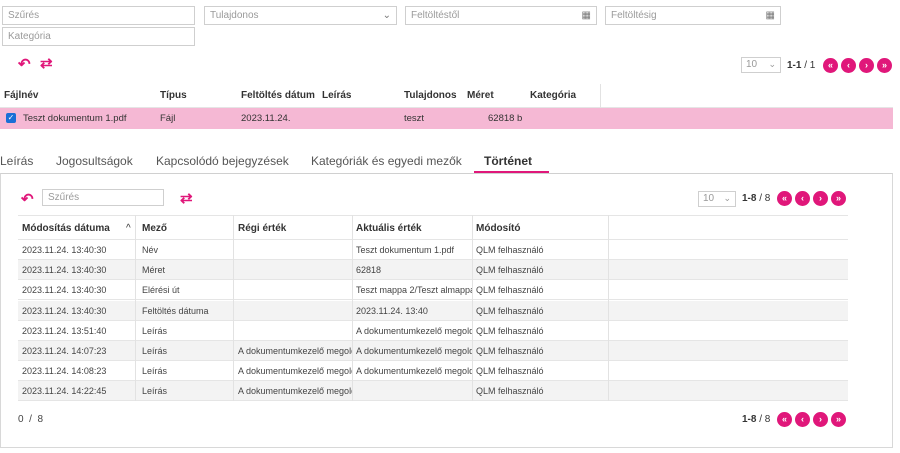  I want to click on col-category: Kategória, so click(553, 95).